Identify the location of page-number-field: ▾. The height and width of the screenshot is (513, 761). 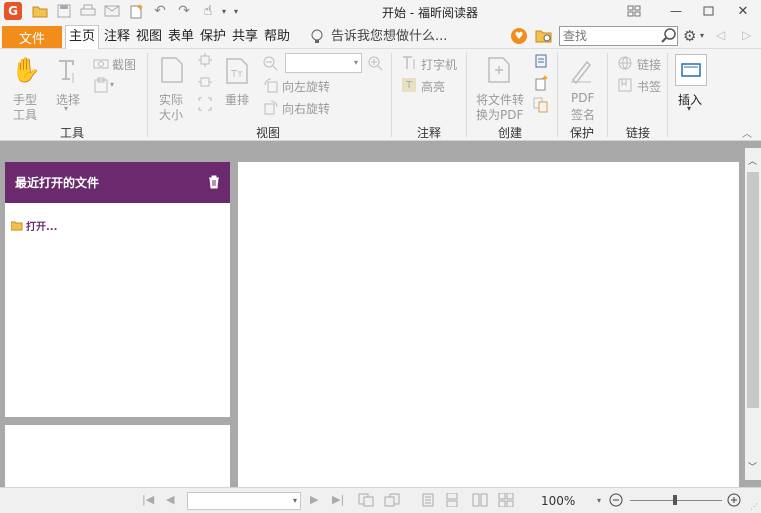
(244, 501).